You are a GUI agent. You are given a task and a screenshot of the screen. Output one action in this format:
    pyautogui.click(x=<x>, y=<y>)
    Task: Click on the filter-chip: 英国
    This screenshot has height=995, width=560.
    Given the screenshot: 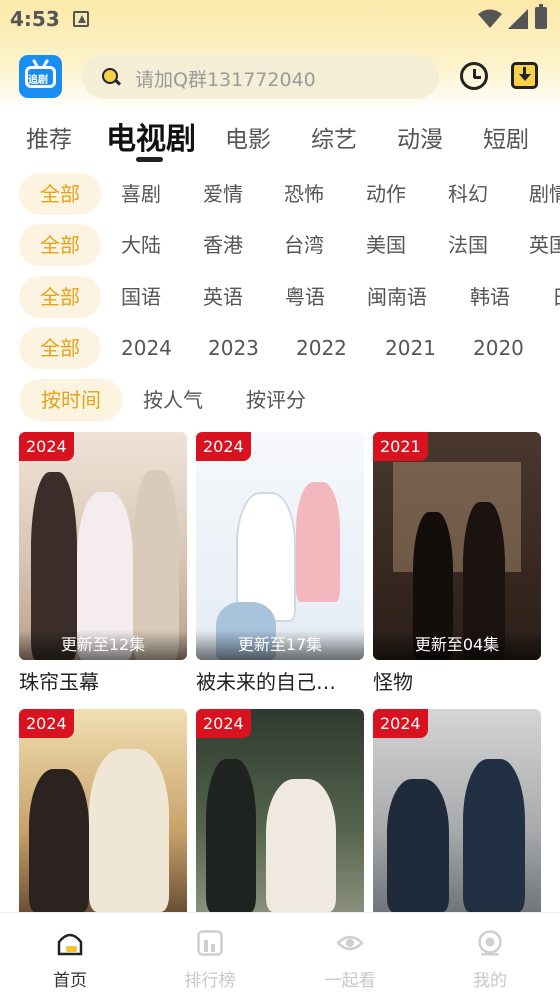 What is the action you would take?
    pyautogui.click(x=544, y=245)
    